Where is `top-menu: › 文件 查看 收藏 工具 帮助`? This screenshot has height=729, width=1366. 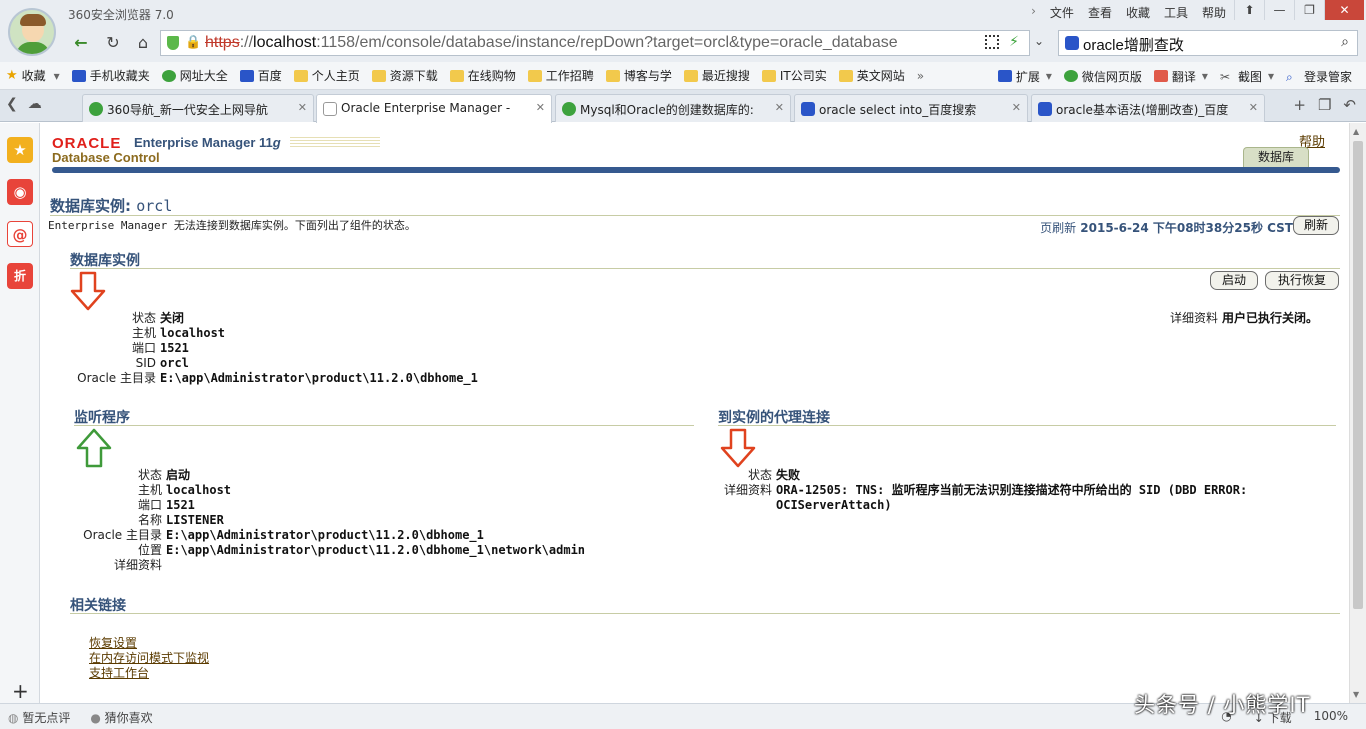 top-menu: › 文件 查看 收藏 工具 帮助 is located at coordinates (1128, 12).